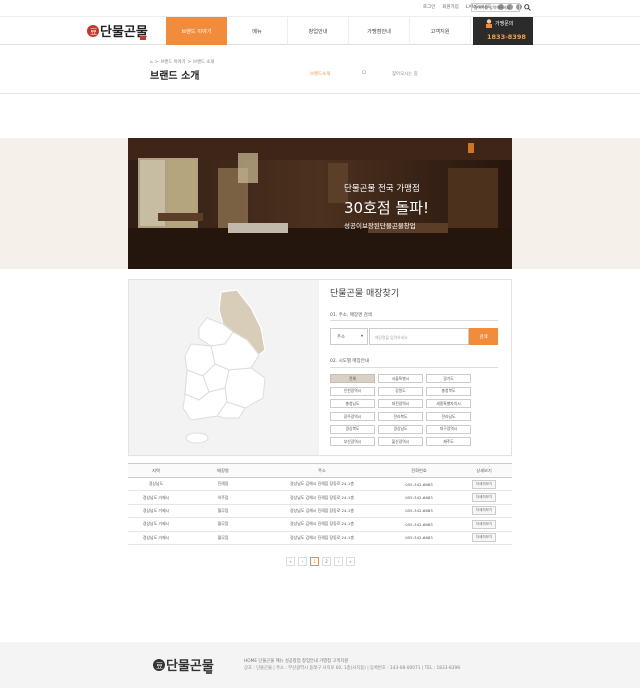 The height and width of the screenshot is (688, 640). I want to click on first-page-button: «, so click(290, 561).